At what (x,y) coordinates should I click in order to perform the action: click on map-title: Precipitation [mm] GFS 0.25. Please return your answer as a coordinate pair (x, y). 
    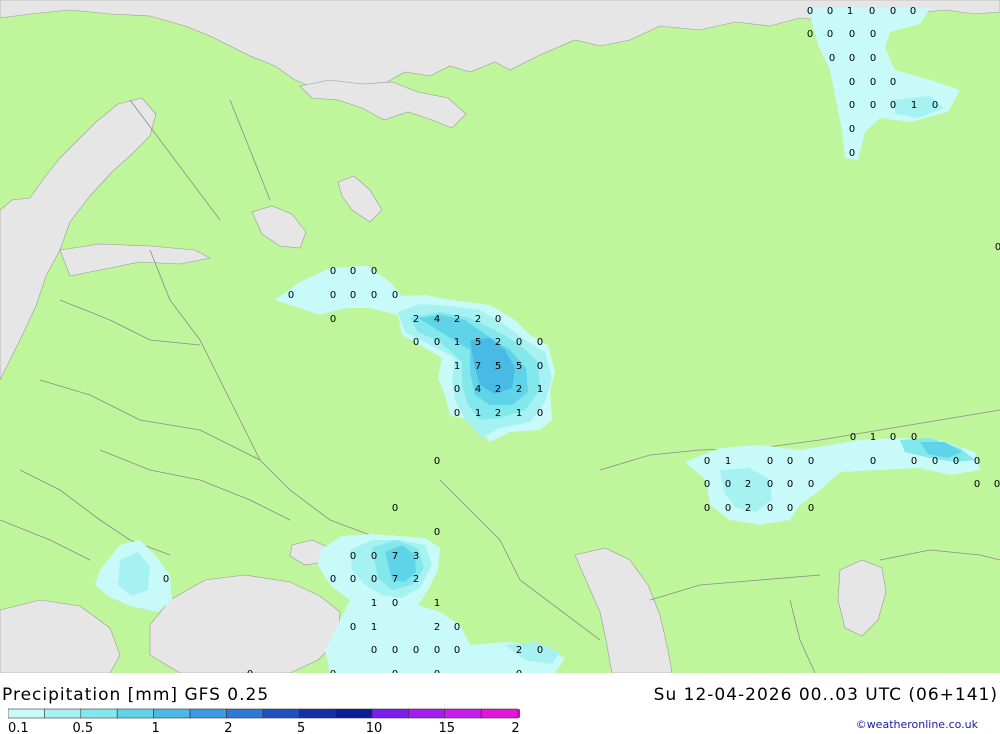
    Looking at the image, I should click on (136, 695).